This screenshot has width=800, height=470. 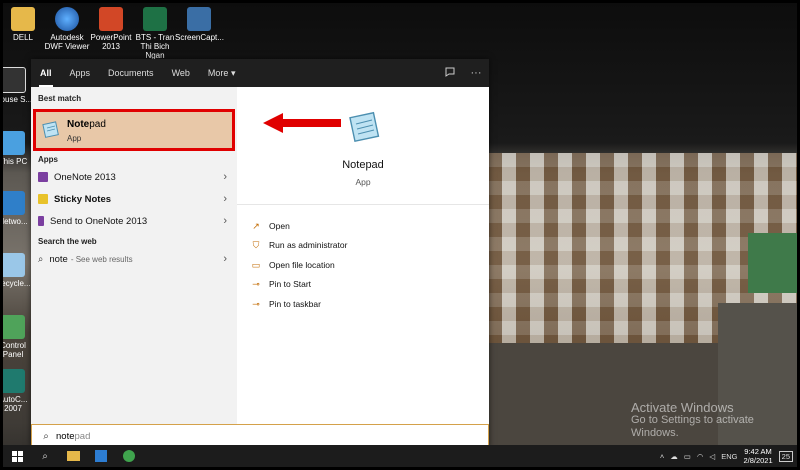 I want to click on desktop-icon-dwf-viewer: Autodesk DWF Viewer, so click(x=67, y=29).